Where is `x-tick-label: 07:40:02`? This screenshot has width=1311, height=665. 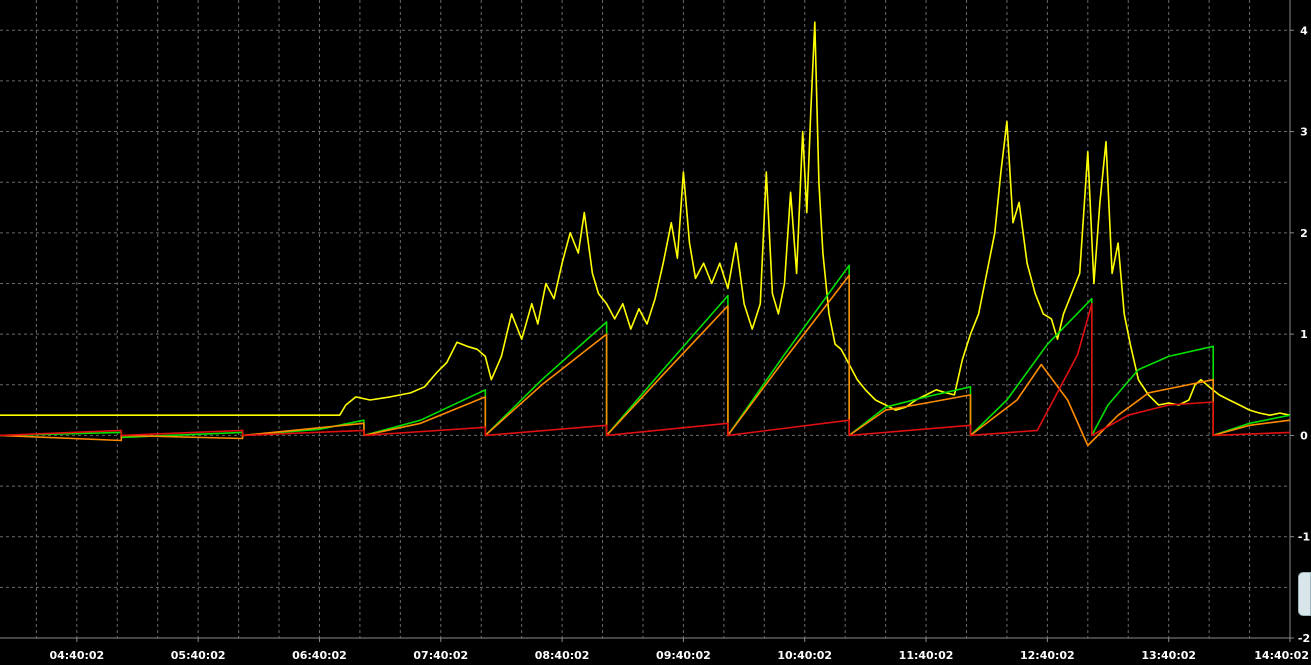 x-tick-label: 07:40:02 is located at coordinates (440, 655).